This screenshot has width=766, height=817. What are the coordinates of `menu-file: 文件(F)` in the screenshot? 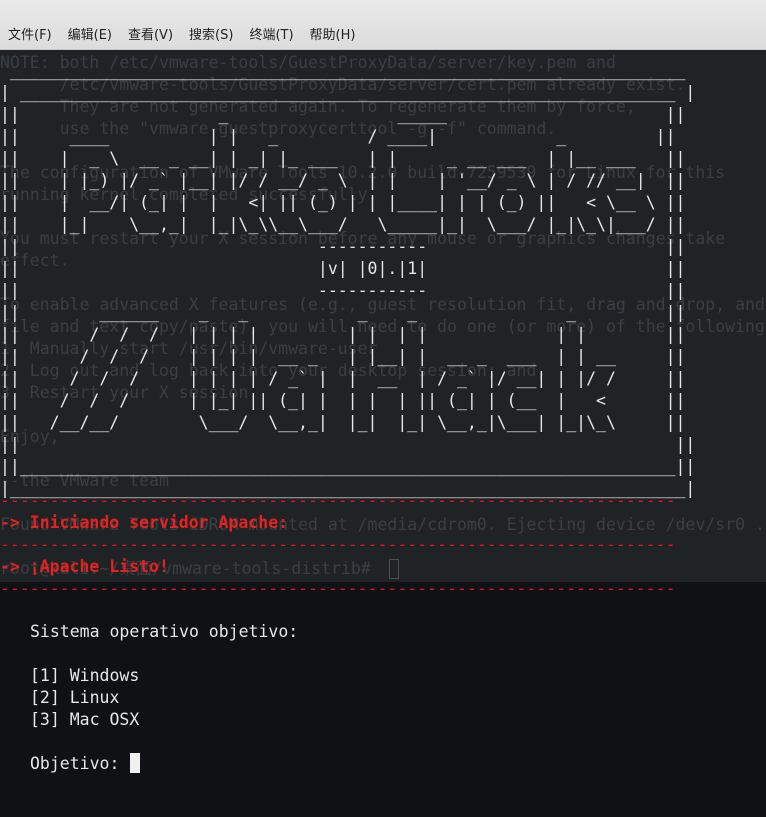 It's located at (30, 36).